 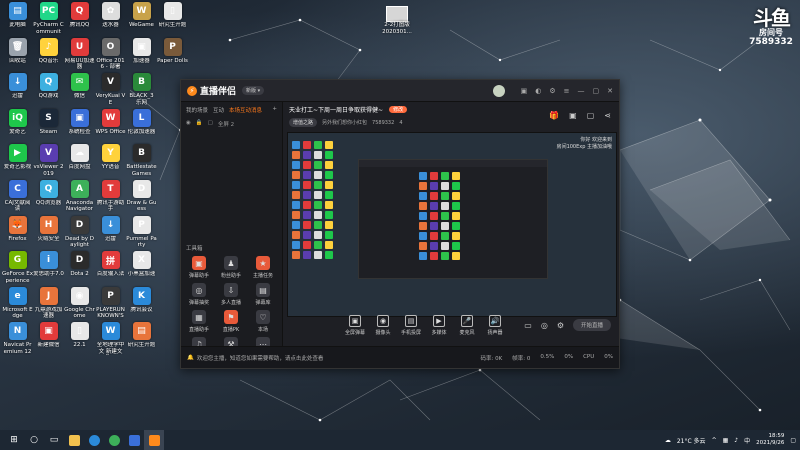 I want to click on desktop-icon: ♪ QQ音乐, so click(x=48, y=54).